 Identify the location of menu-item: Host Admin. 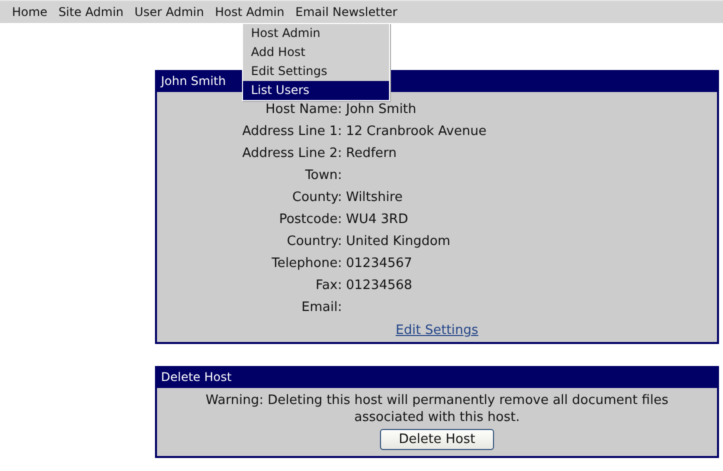
(249, 12).